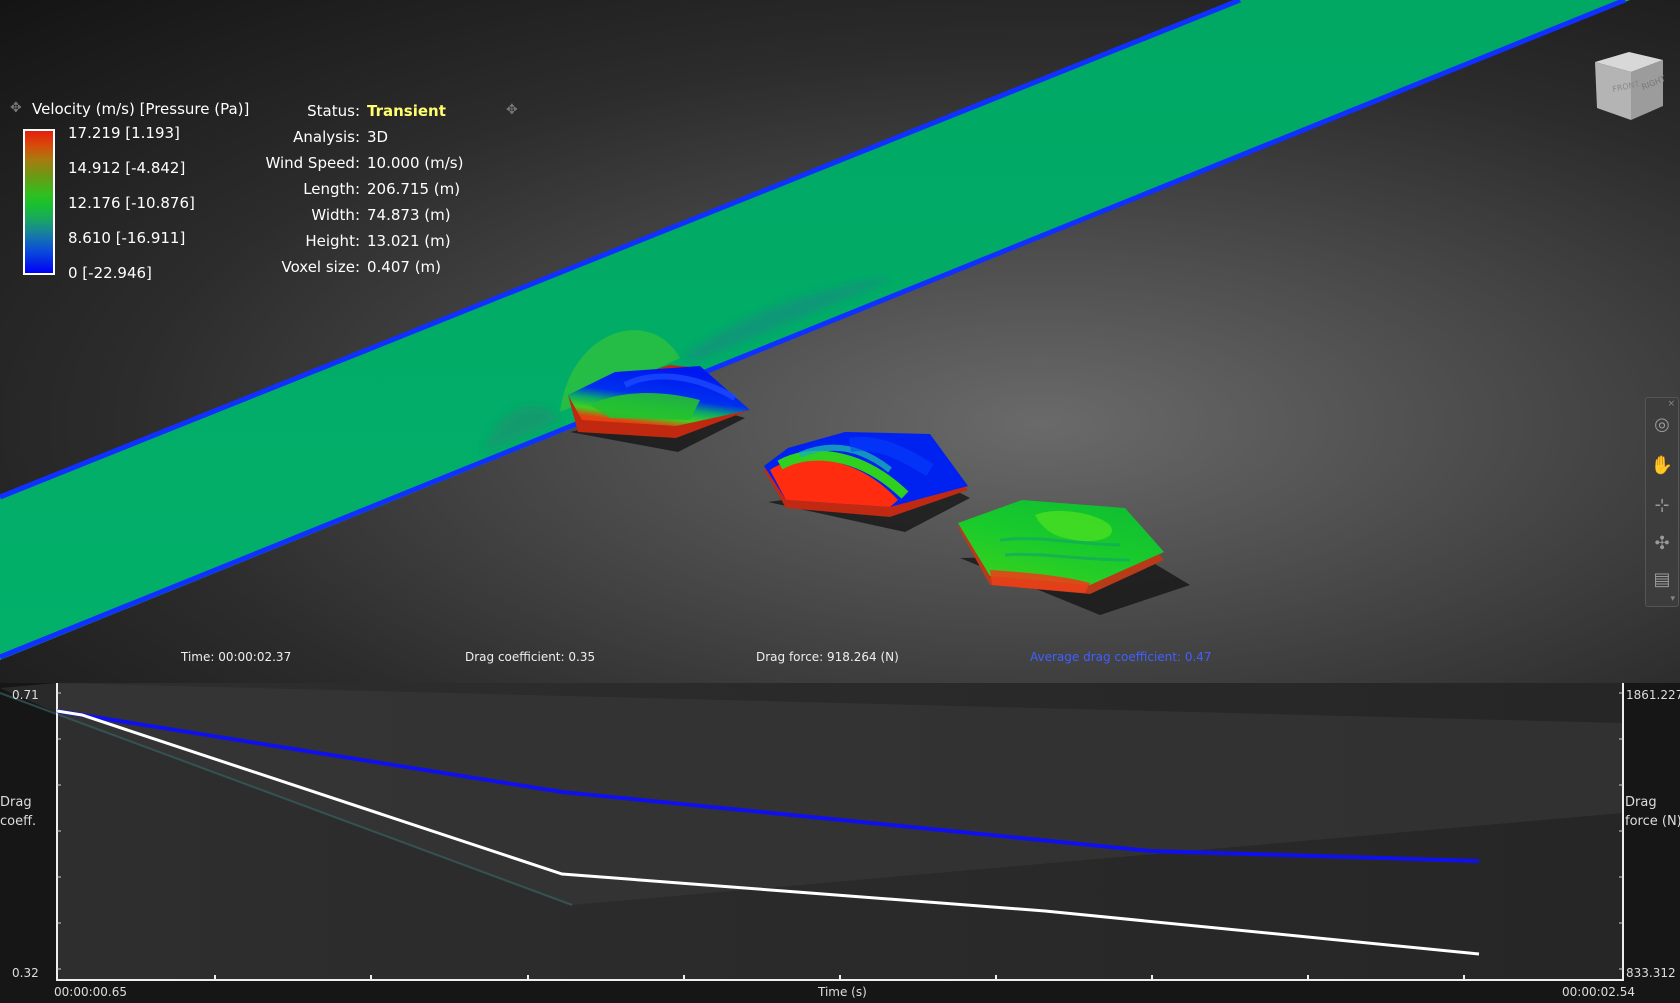 This screenshot has width=1680, height=1003. I want to click on y-left-max: 0.71, so click(25, 695).